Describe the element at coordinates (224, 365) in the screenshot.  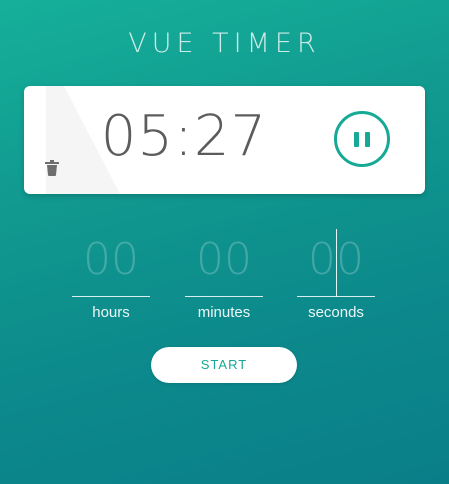
I see `start-button: START` at that location.